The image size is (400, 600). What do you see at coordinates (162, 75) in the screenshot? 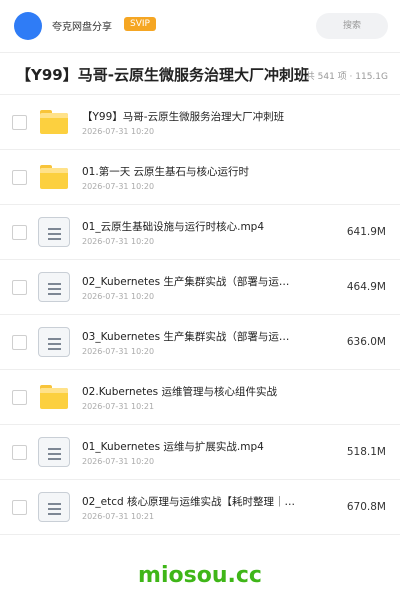
I see `folder-title: 【Y99】马哥-云原生微服务治理大厂冲刺班` at bounding box center [162, 75].